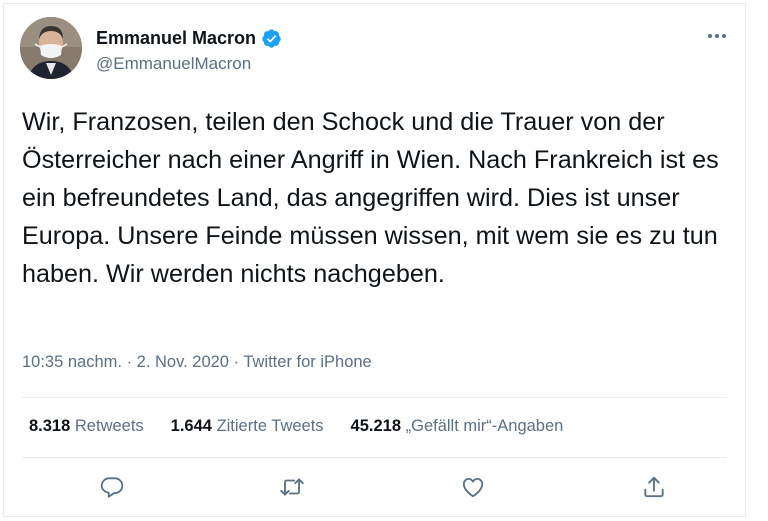 The width and height of the screenshot is (768, 521). What do you see at coordinates (717, 33) in the screenshot?
I see `more-icon` at bounding box center [717, 33].